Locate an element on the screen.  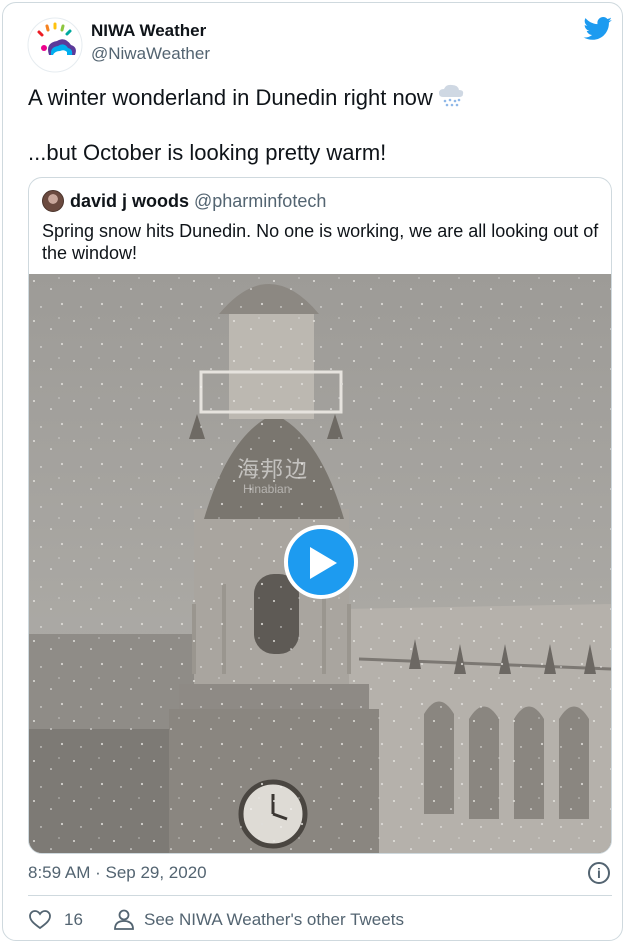
author-handle: @NiwaWeather is located at coordinates (150, 54).